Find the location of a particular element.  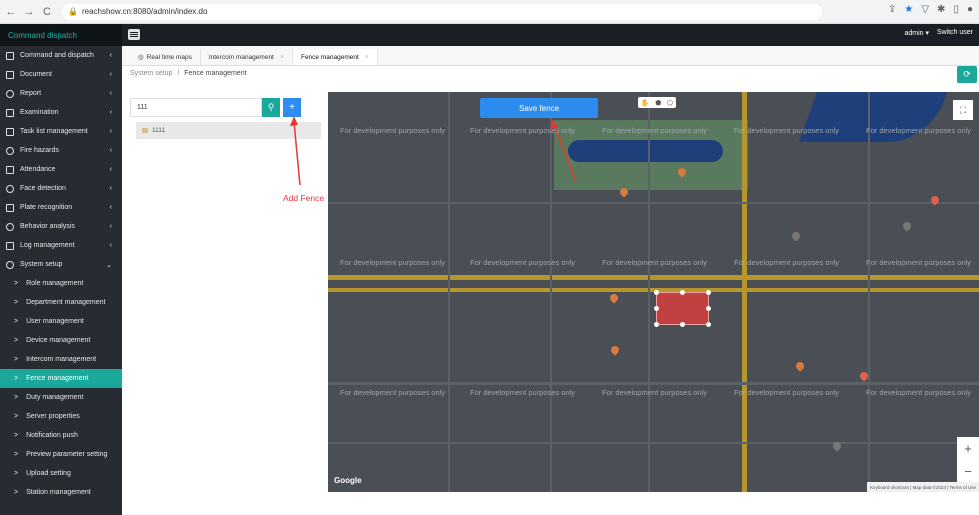

plus-icon: + is located at coordinates (292, 107).